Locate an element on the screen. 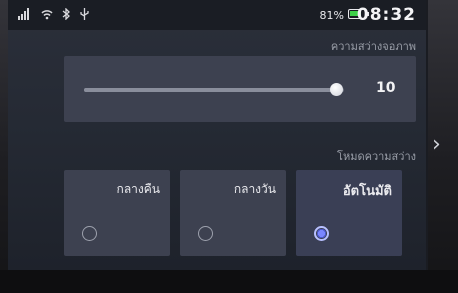 The height and width of the screenshot is (293, 458). signal-icon is located at coordinates (25, 15).